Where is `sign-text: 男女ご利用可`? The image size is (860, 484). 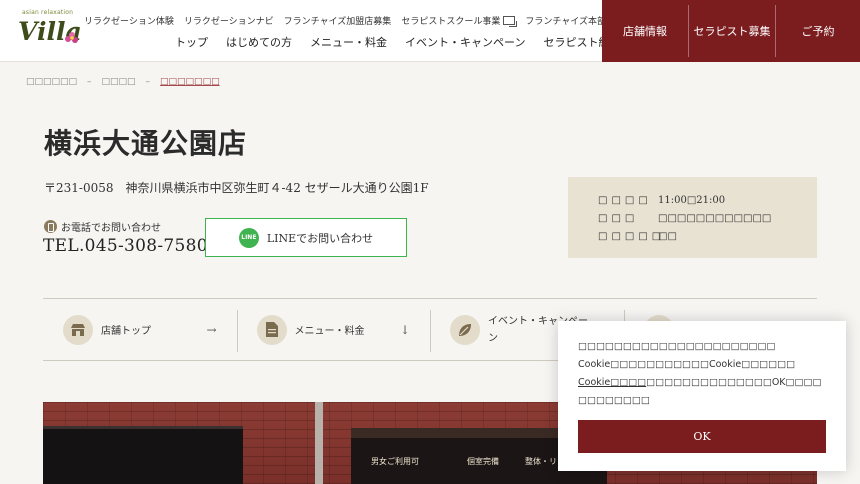
sign-text: 男女ご利用可 is located at coordinates (395, 461).